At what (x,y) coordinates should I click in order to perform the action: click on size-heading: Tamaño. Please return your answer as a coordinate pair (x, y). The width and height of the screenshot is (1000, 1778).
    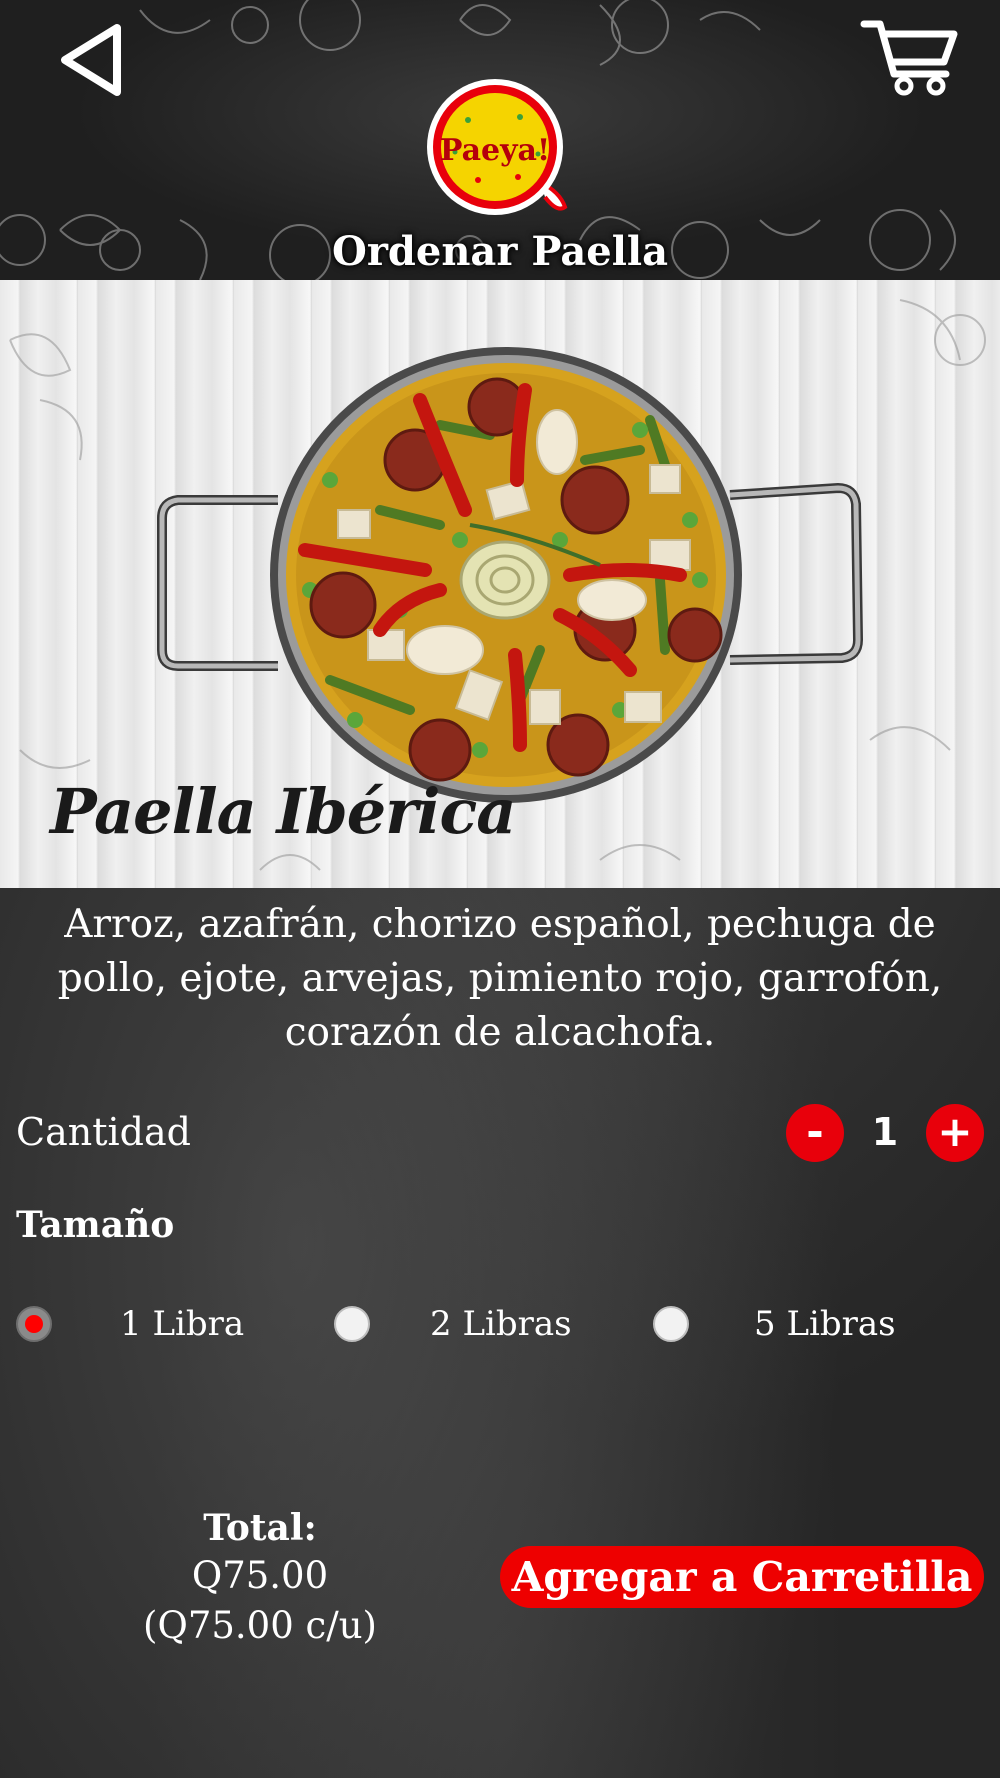
    Looking at the image, I should click on (95, 1225).